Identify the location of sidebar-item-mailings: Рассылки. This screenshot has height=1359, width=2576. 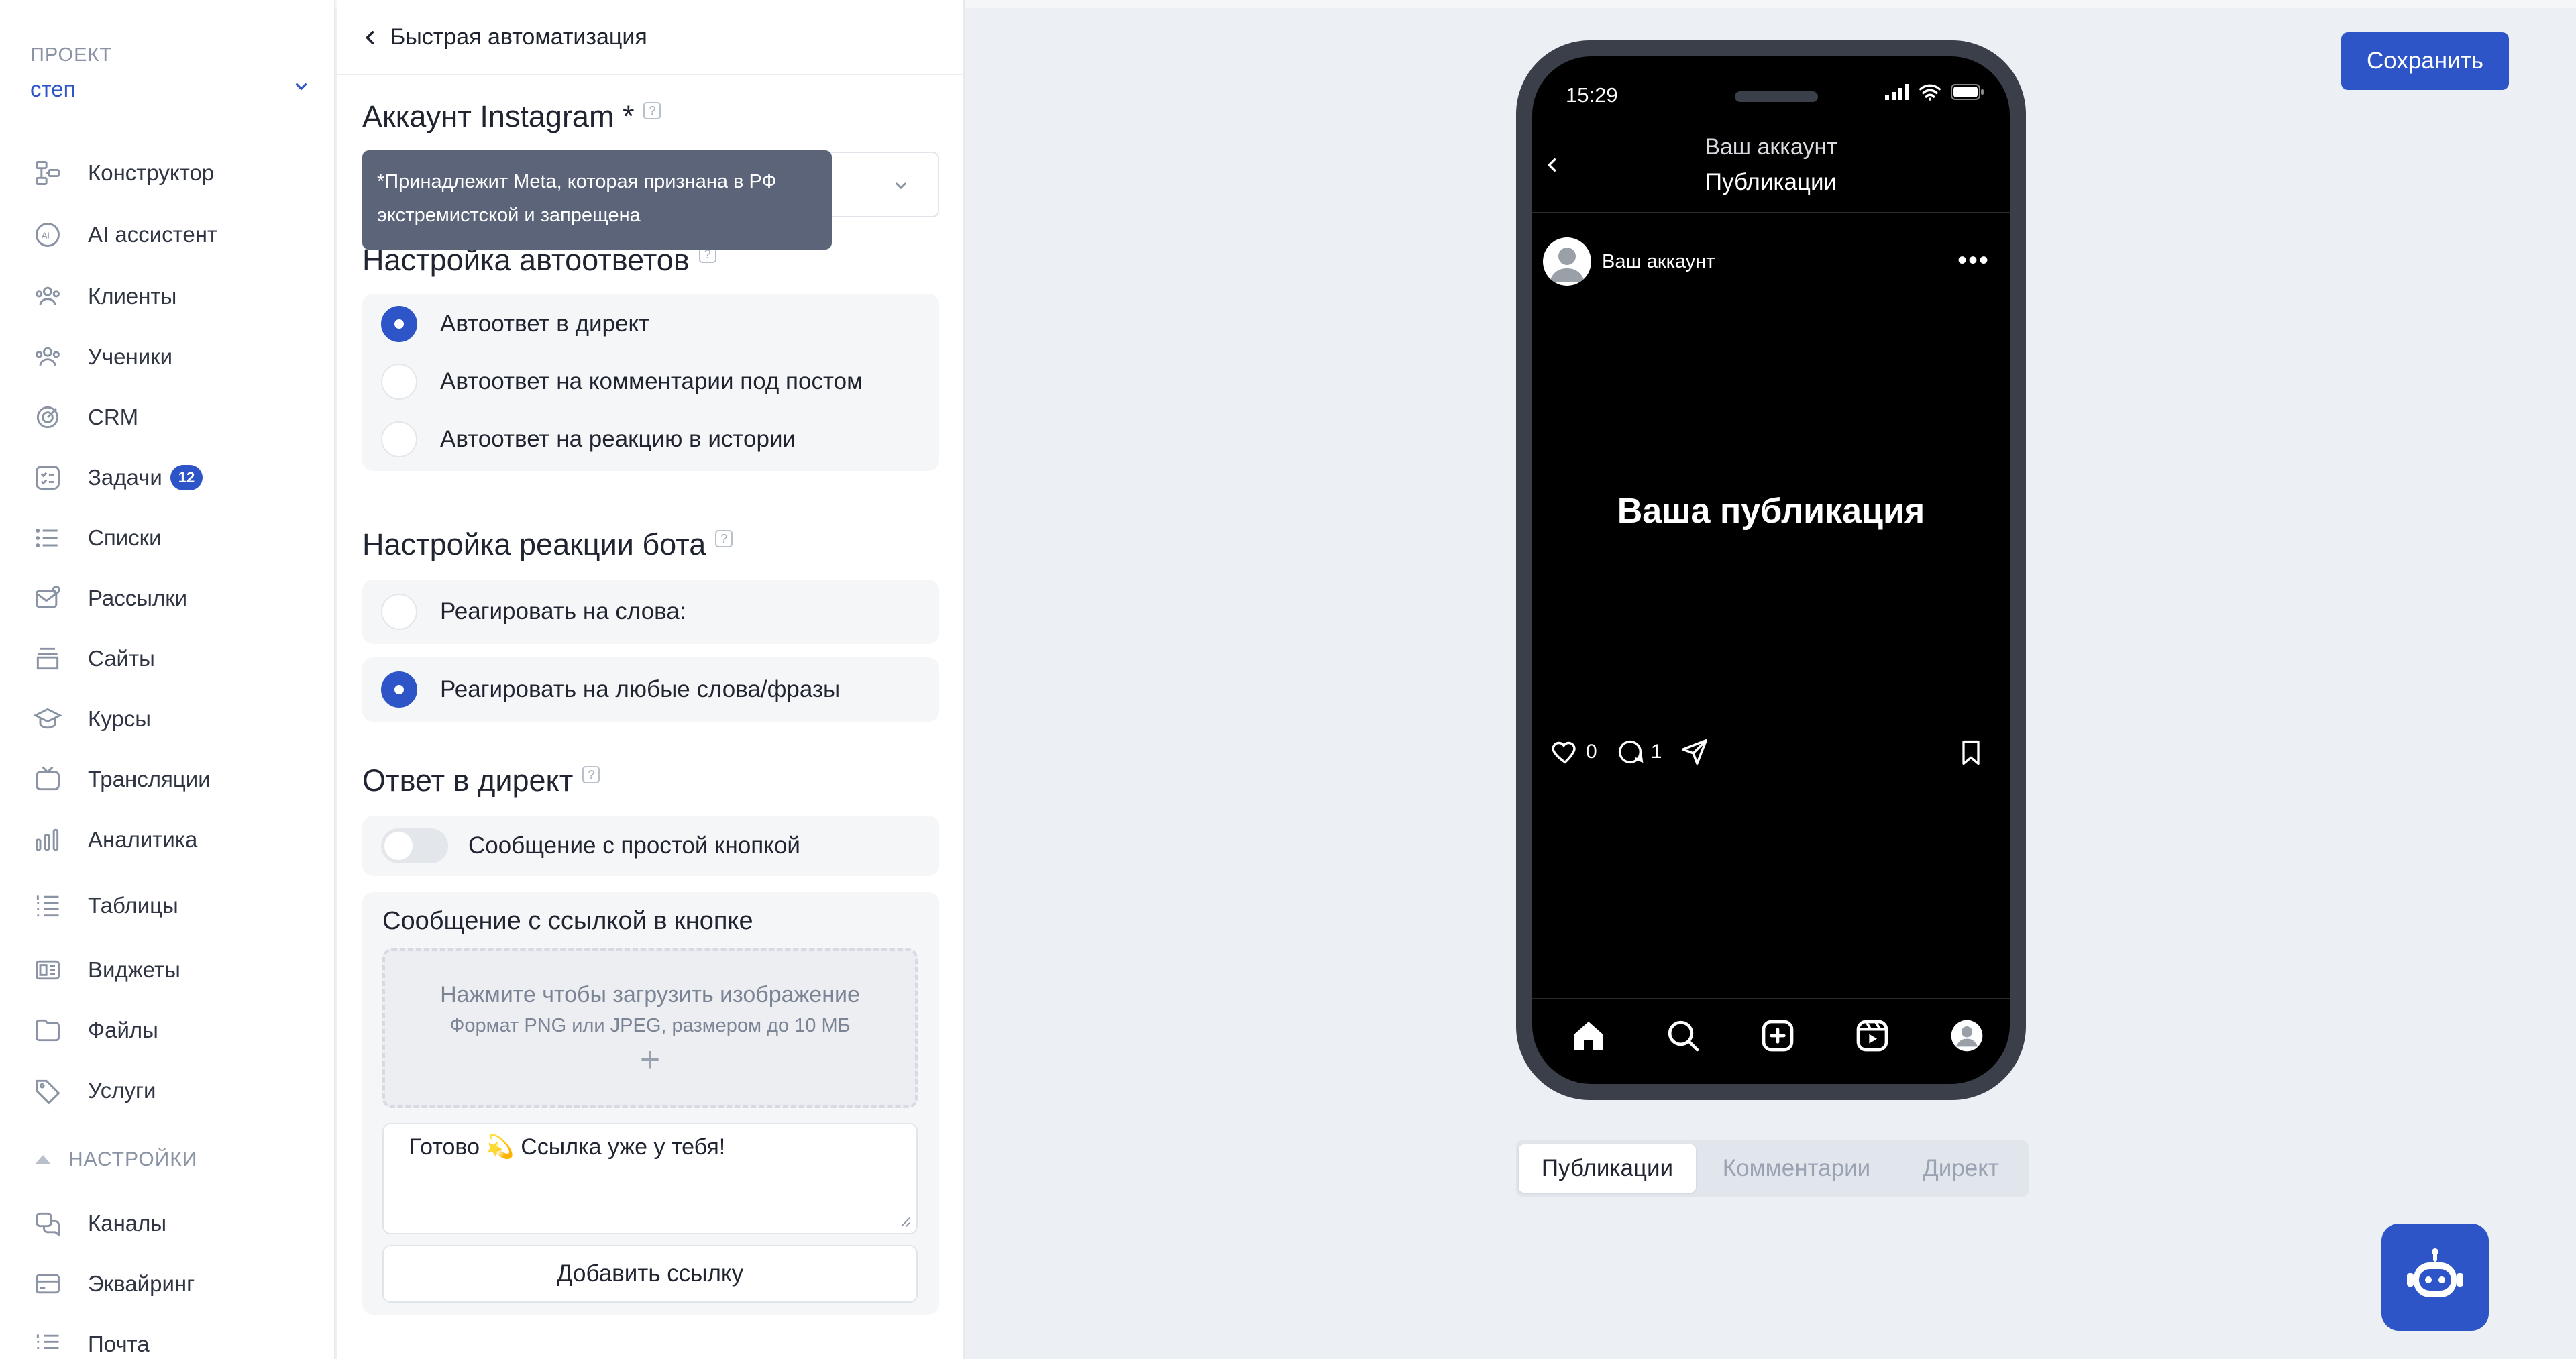
(108, 598).